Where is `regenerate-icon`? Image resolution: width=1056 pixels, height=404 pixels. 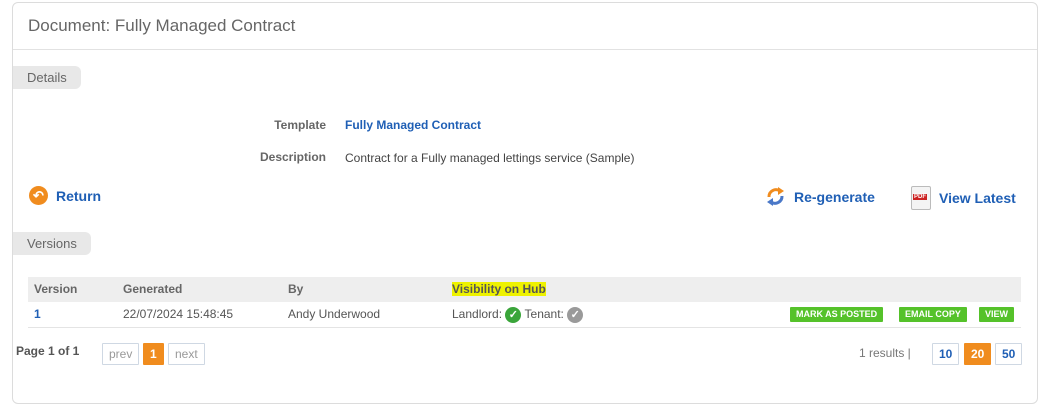
regenerate-icon is located at coordinates (775, 196).